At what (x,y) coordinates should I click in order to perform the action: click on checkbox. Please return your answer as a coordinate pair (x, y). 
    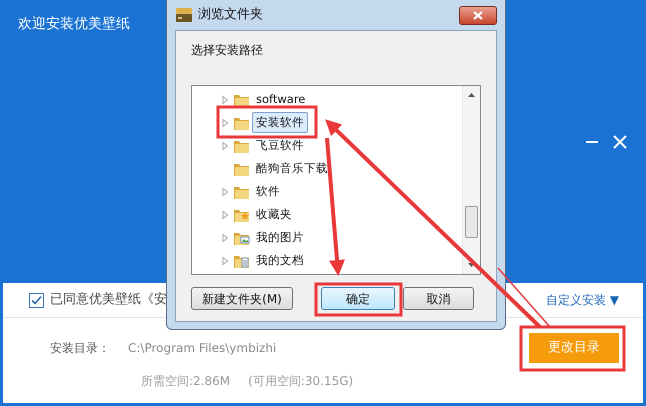
    Looking at the image, I should click on (36, 300).